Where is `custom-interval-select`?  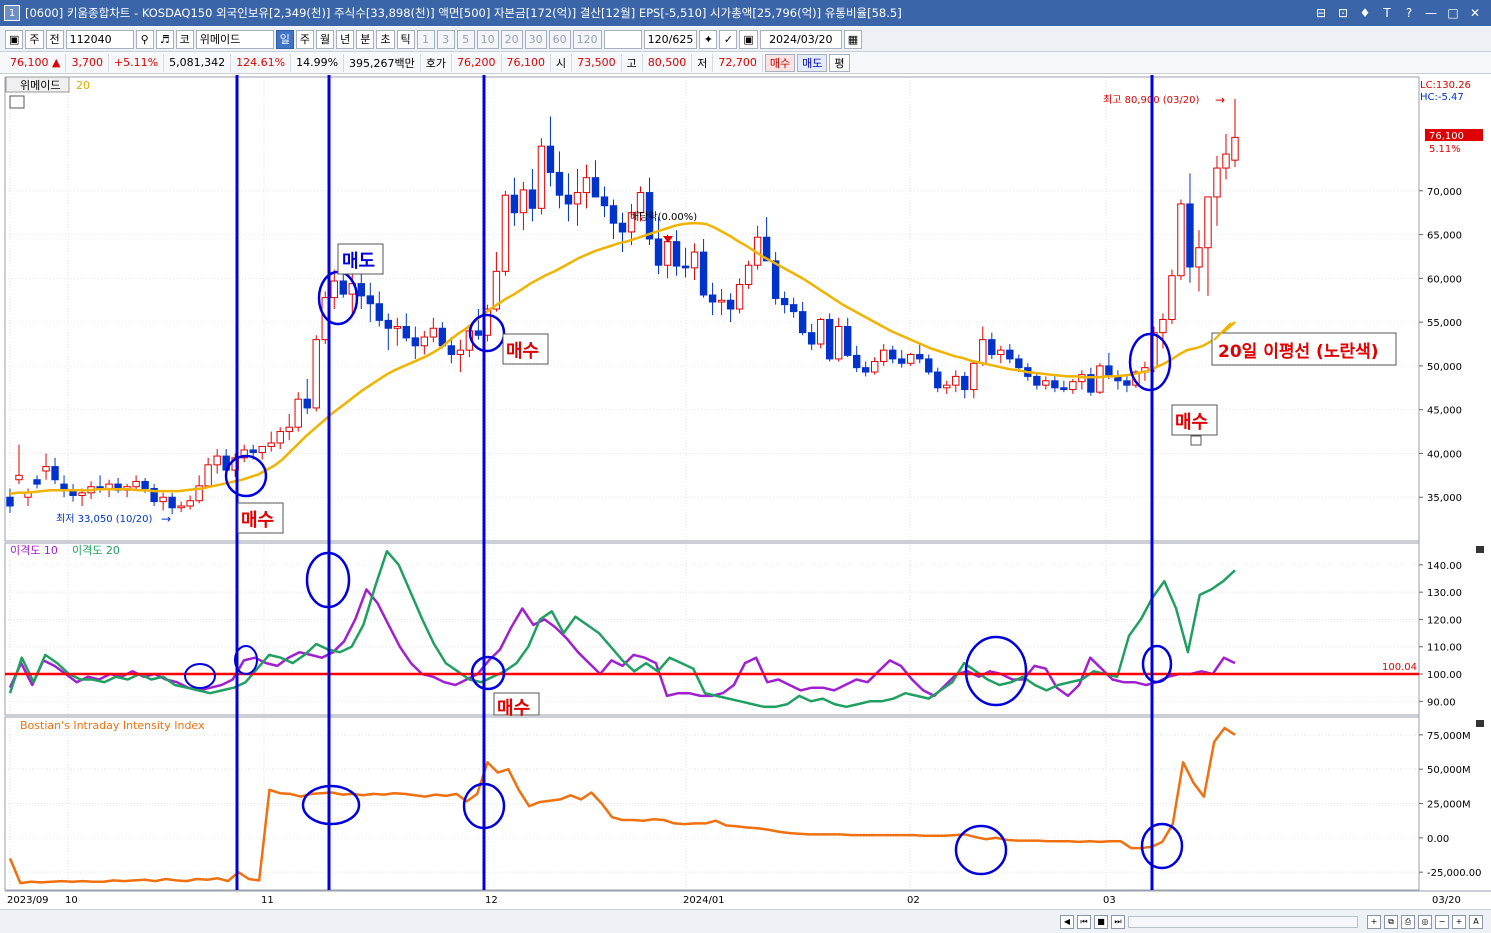
custom-interval-select is located at coordinates (622, 39).